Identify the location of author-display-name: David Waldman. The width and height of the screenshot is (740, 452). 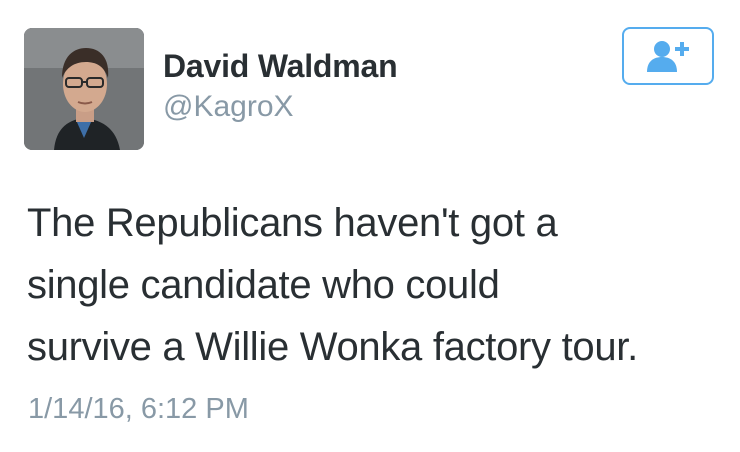
(280, 66).